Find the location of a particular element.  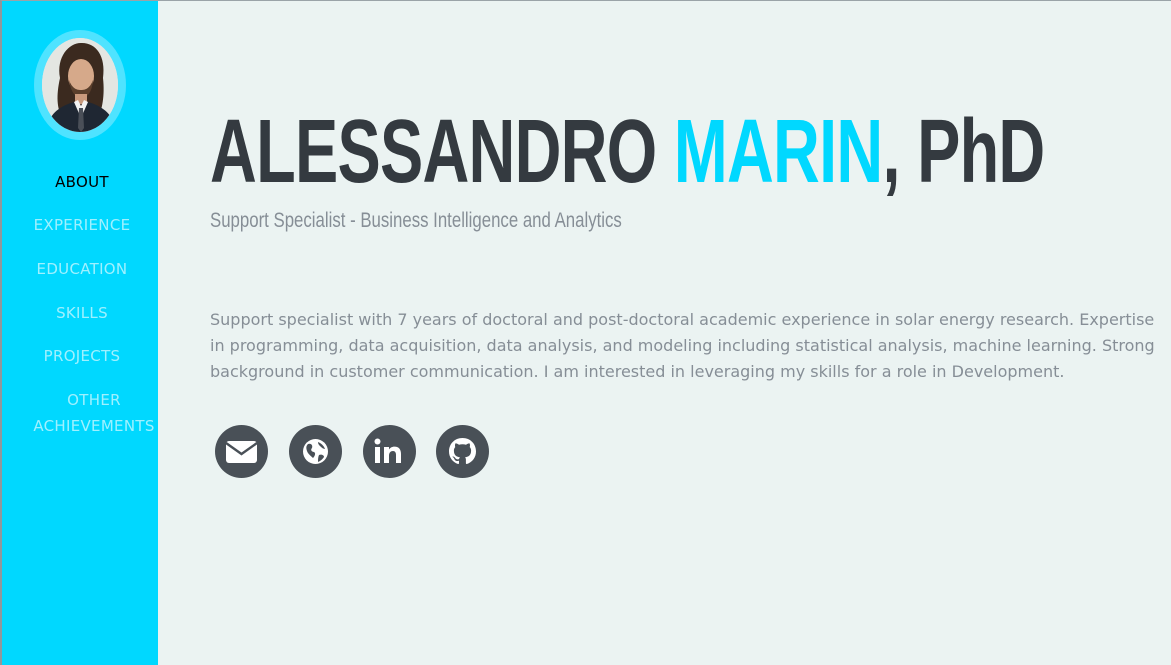

nav-item-skills: SKILLS is located at coordinates (82, 313).